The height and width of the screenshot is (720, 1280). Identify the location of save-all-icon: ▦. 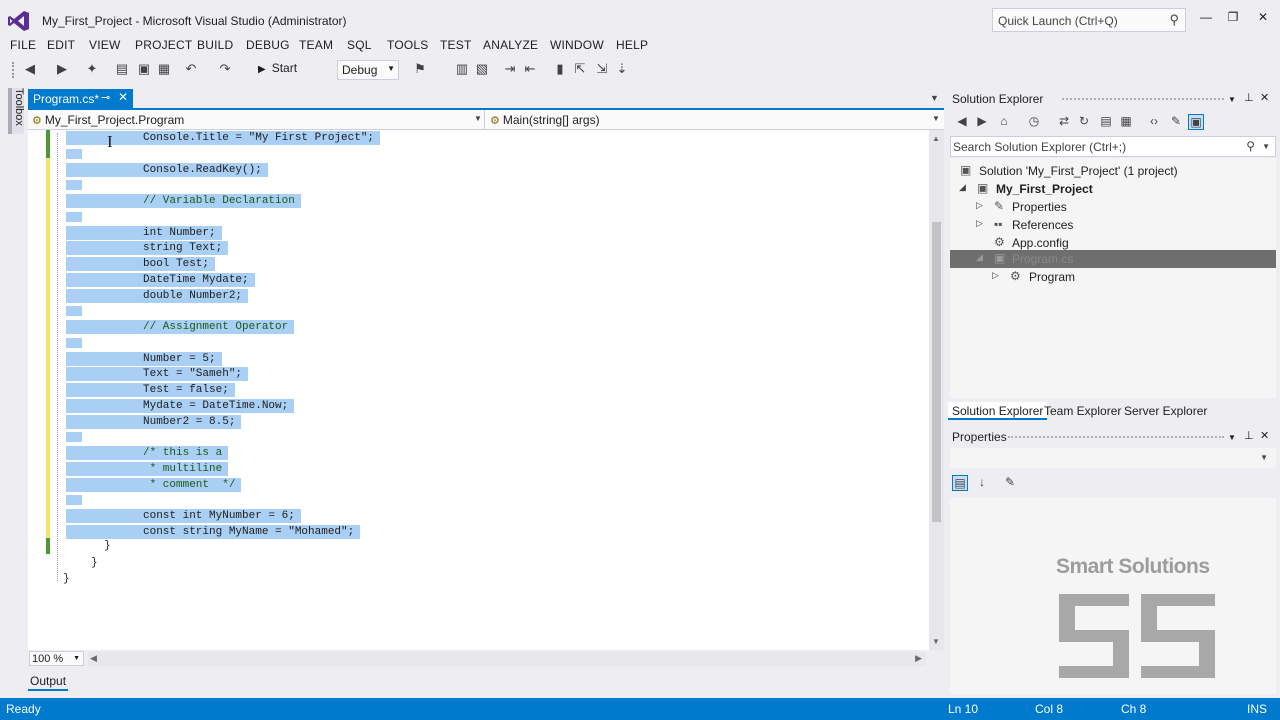
(164, 69).